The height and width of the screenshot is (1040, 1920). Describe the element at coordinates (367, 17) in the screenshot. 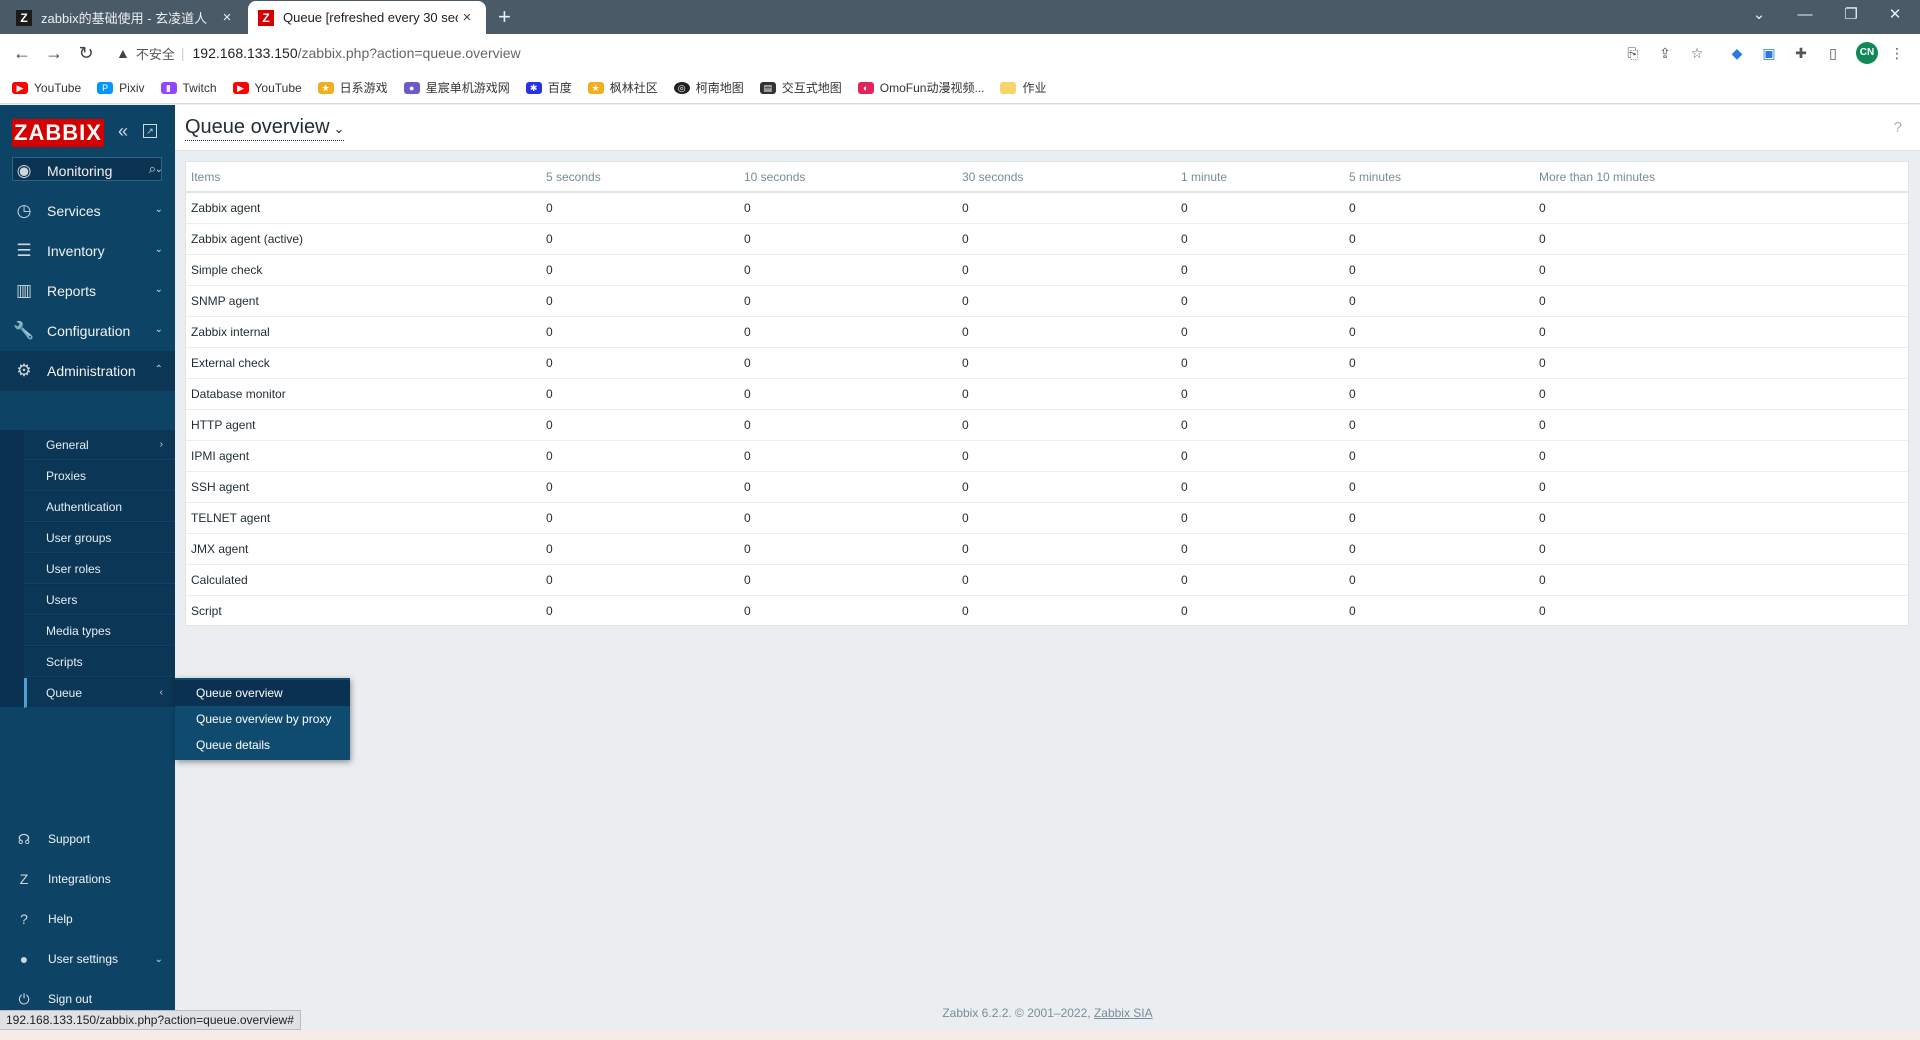

I see `browser-tab-active: Z Queue [refreshed every 30 sec.] ×` at that location.